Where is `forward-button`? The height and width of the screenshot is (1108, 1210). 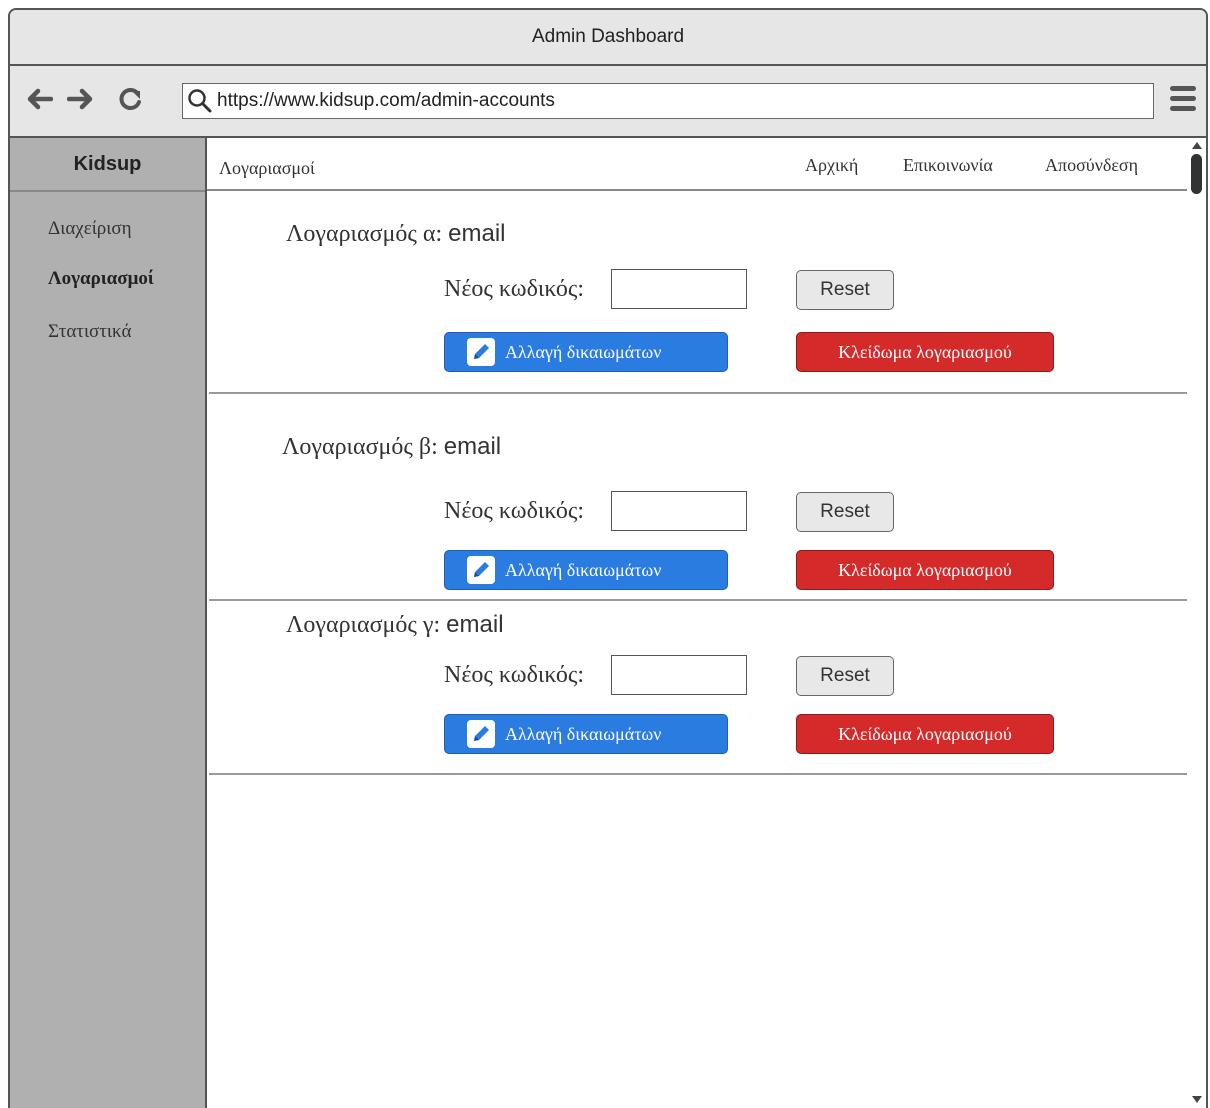
forward-button is located at coordinates (81, 99).